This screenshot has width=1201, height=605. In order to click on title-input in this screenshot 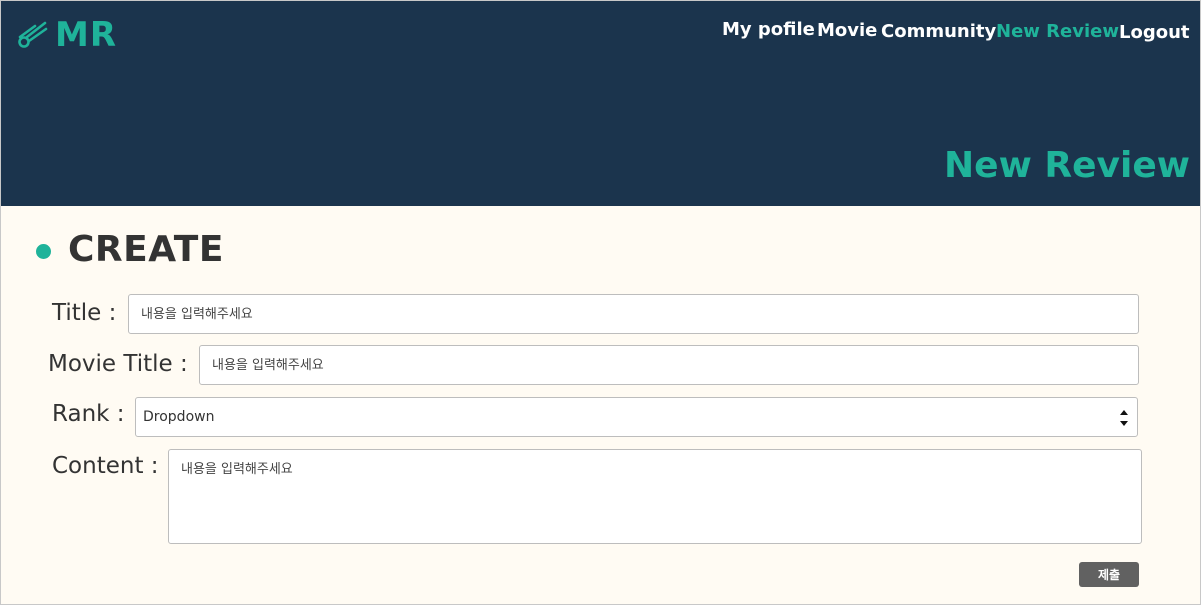, I will do `click(633, 314)`.